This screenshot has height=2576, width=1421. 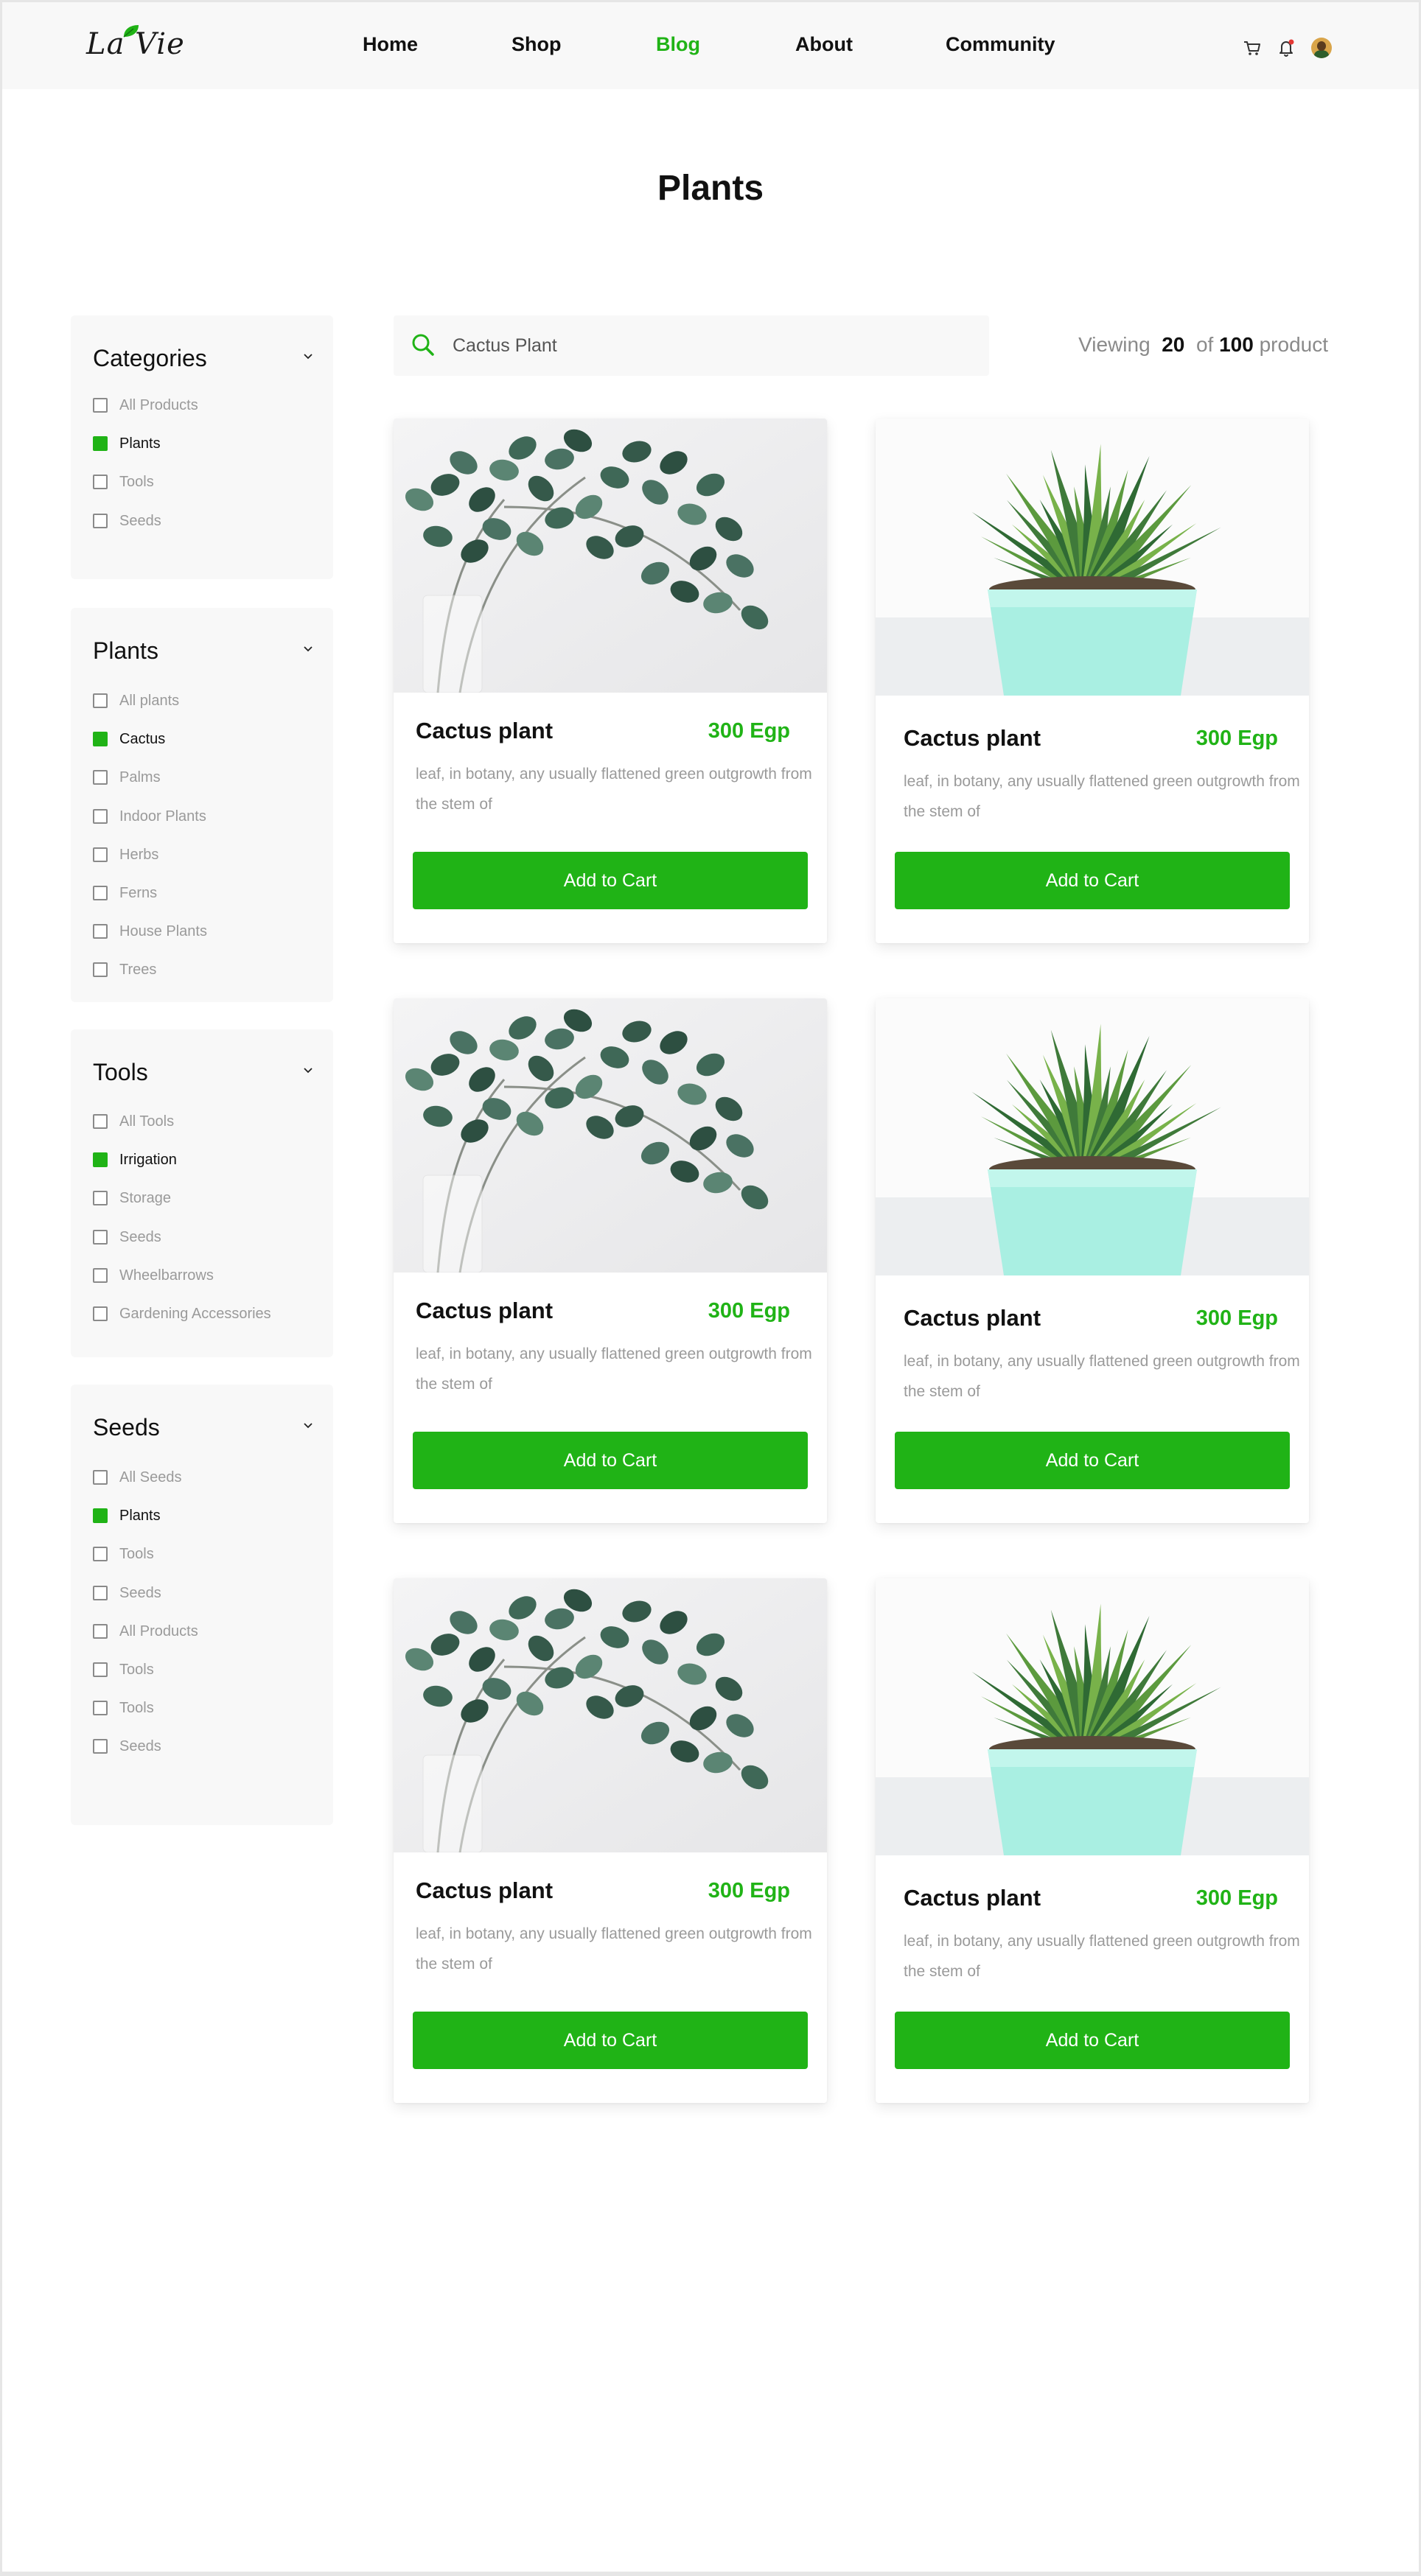 What do you see at coordinates (1286, 48) in the screenshot?
I see `bell-icon` at bounding box center [1286, 48].